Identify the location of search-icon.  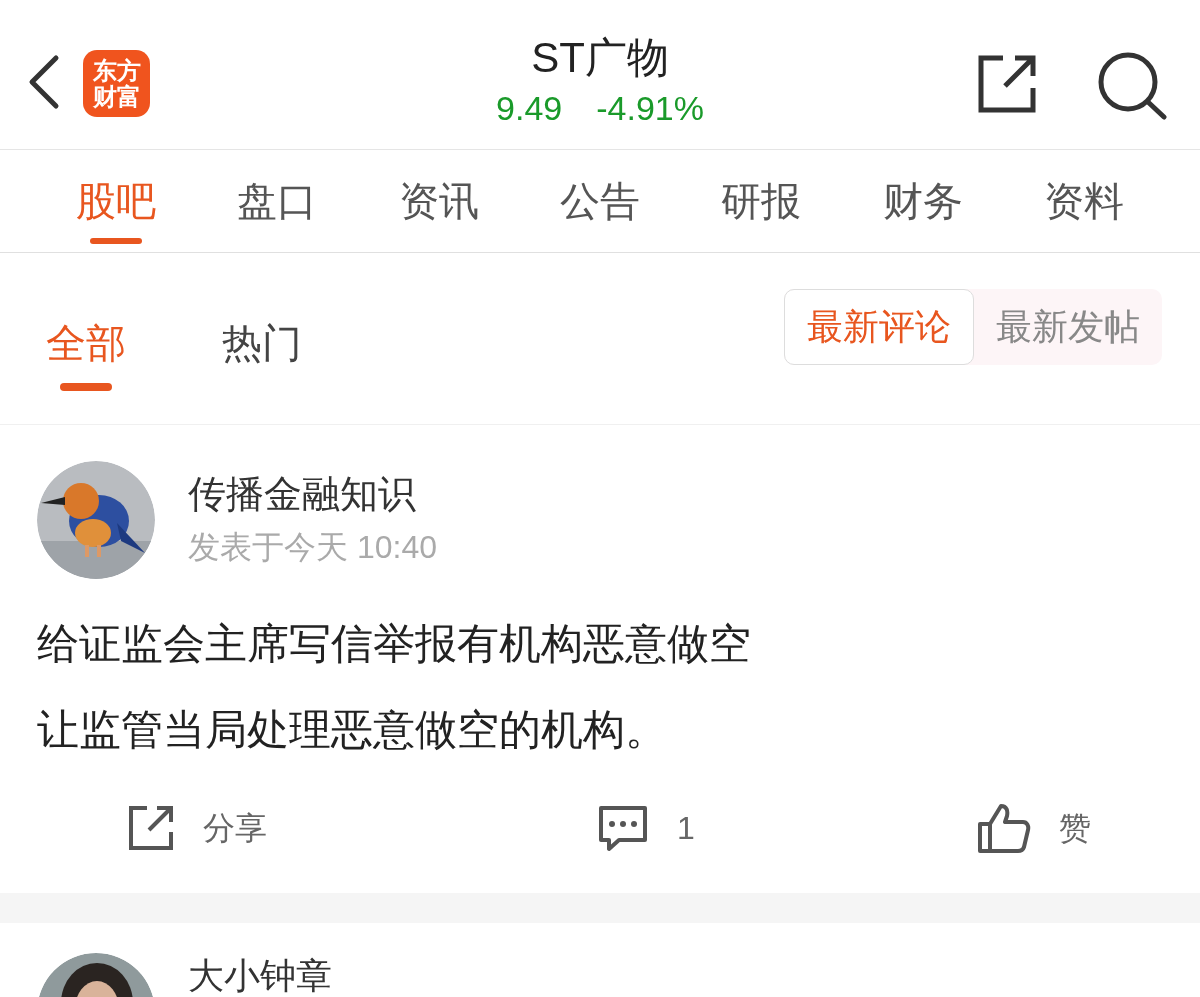
(1132, 85).